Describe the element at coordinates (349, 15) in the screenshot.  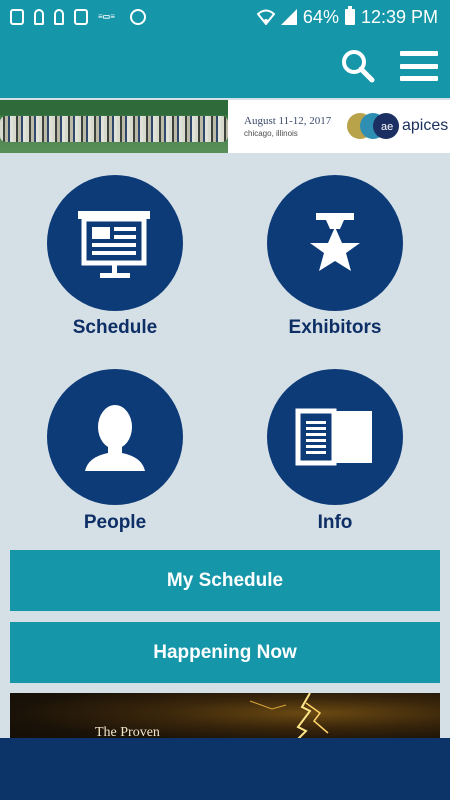
I see `battery-icon` at that location.